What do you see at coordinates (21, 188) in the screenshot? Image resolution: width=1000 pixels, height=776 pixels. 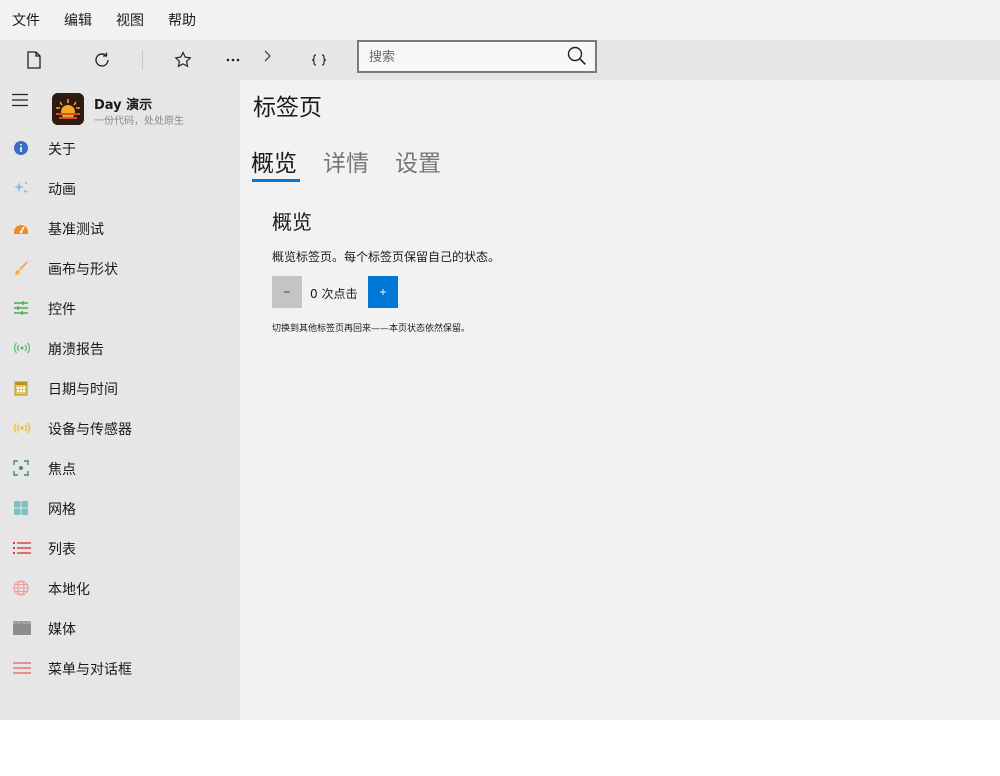 I see `sparkle-icon` at bounding box center [21, 188].